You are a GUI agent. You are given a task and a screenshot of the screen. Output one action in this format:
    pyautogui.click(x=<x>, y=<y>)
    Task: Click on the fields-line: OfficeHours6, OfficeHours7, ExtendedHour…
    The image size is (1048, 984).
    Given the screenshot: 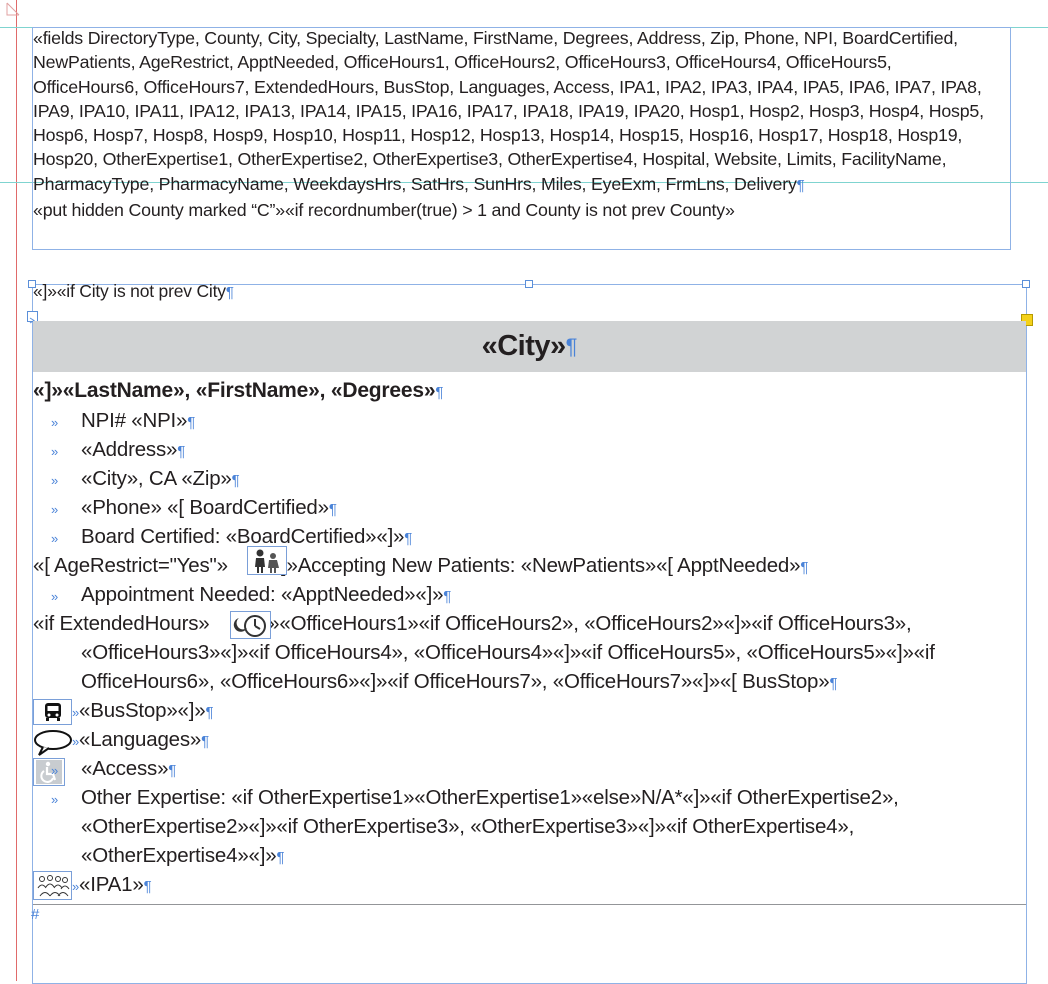 What is the action you would take?
    pyautogui.click(x=507, y=86)
    